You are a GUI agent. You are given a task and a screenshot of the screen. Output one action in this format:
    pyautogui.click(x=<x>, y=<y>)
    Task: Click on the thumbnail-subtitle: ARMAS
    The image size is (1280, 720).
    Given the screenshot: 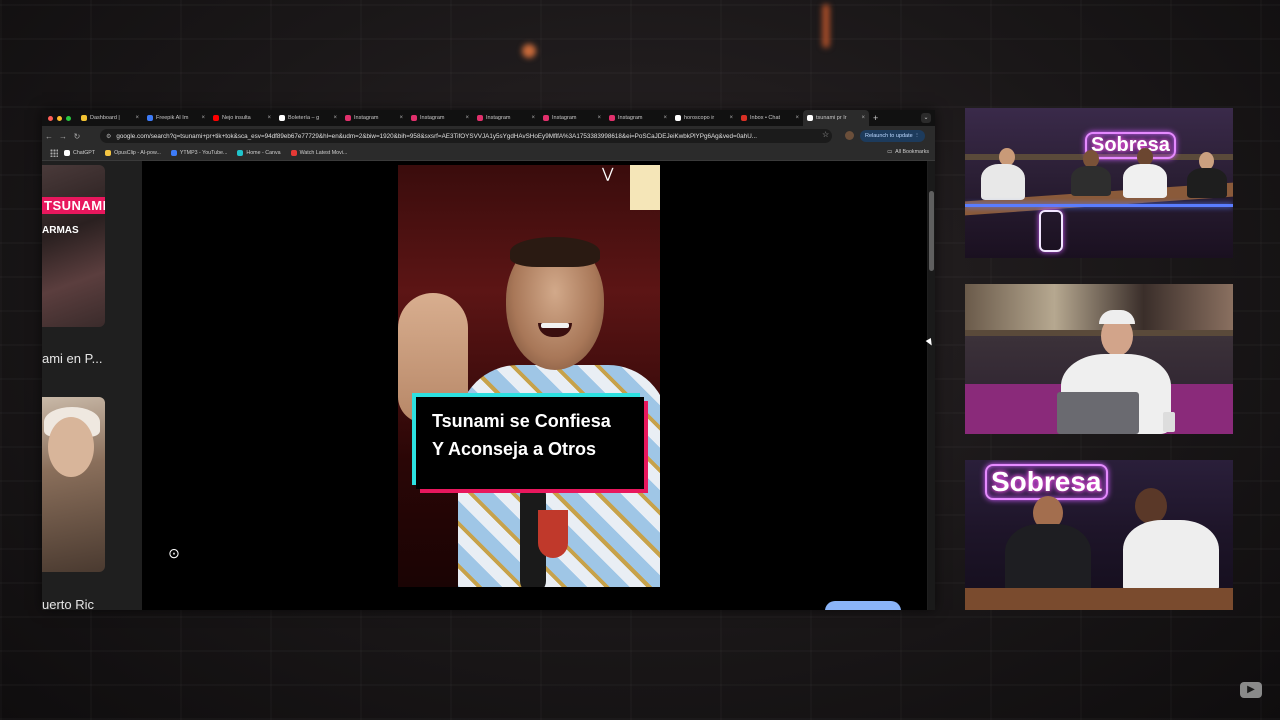 What is the action you would take?
    pyautogui.click(x=60, y=230)
    